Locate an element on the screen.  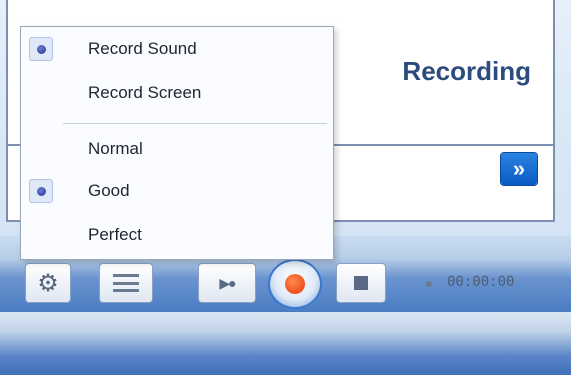
stop-icon is located at coordinates (361, 283).